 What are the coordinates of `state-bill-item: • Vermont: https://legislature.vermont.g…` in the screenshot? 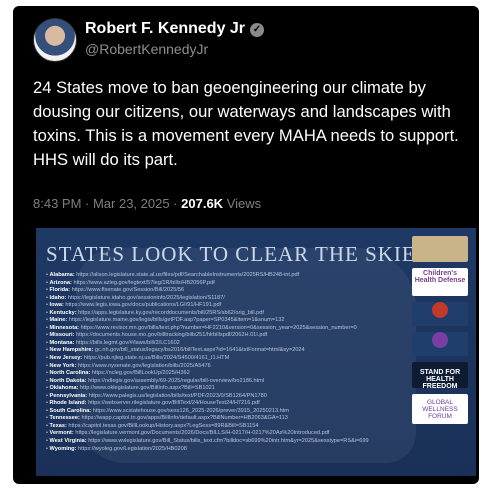 It's located at (188, 433).